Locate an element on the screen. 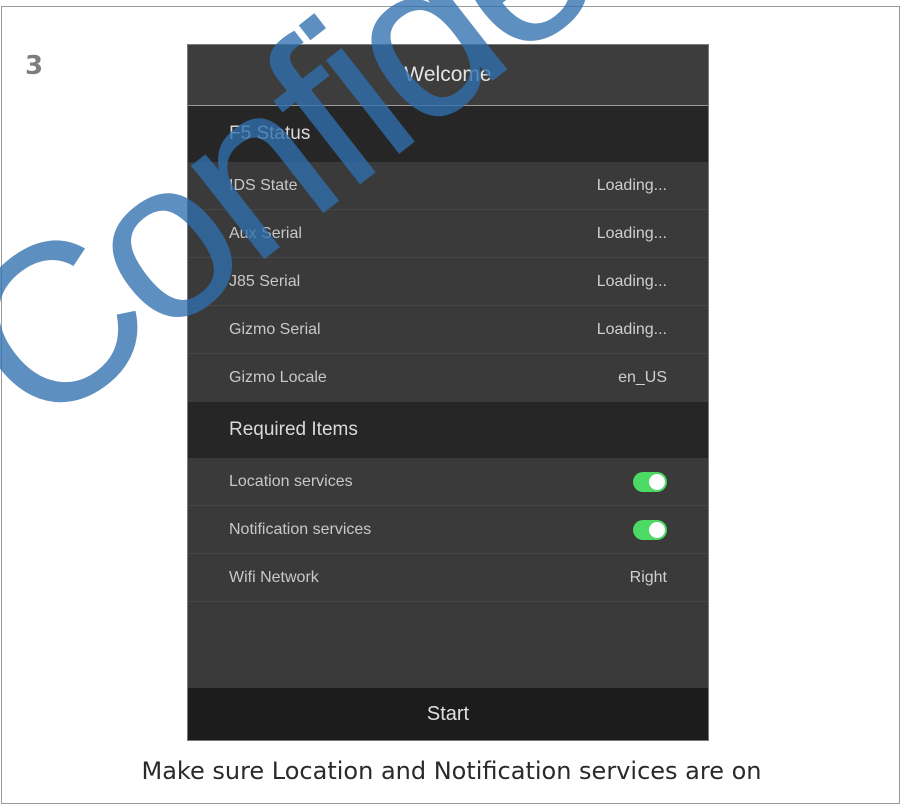 The height and width of the screenshot is (807, 903). step-number: 3 is located at coordinates (34, 66).